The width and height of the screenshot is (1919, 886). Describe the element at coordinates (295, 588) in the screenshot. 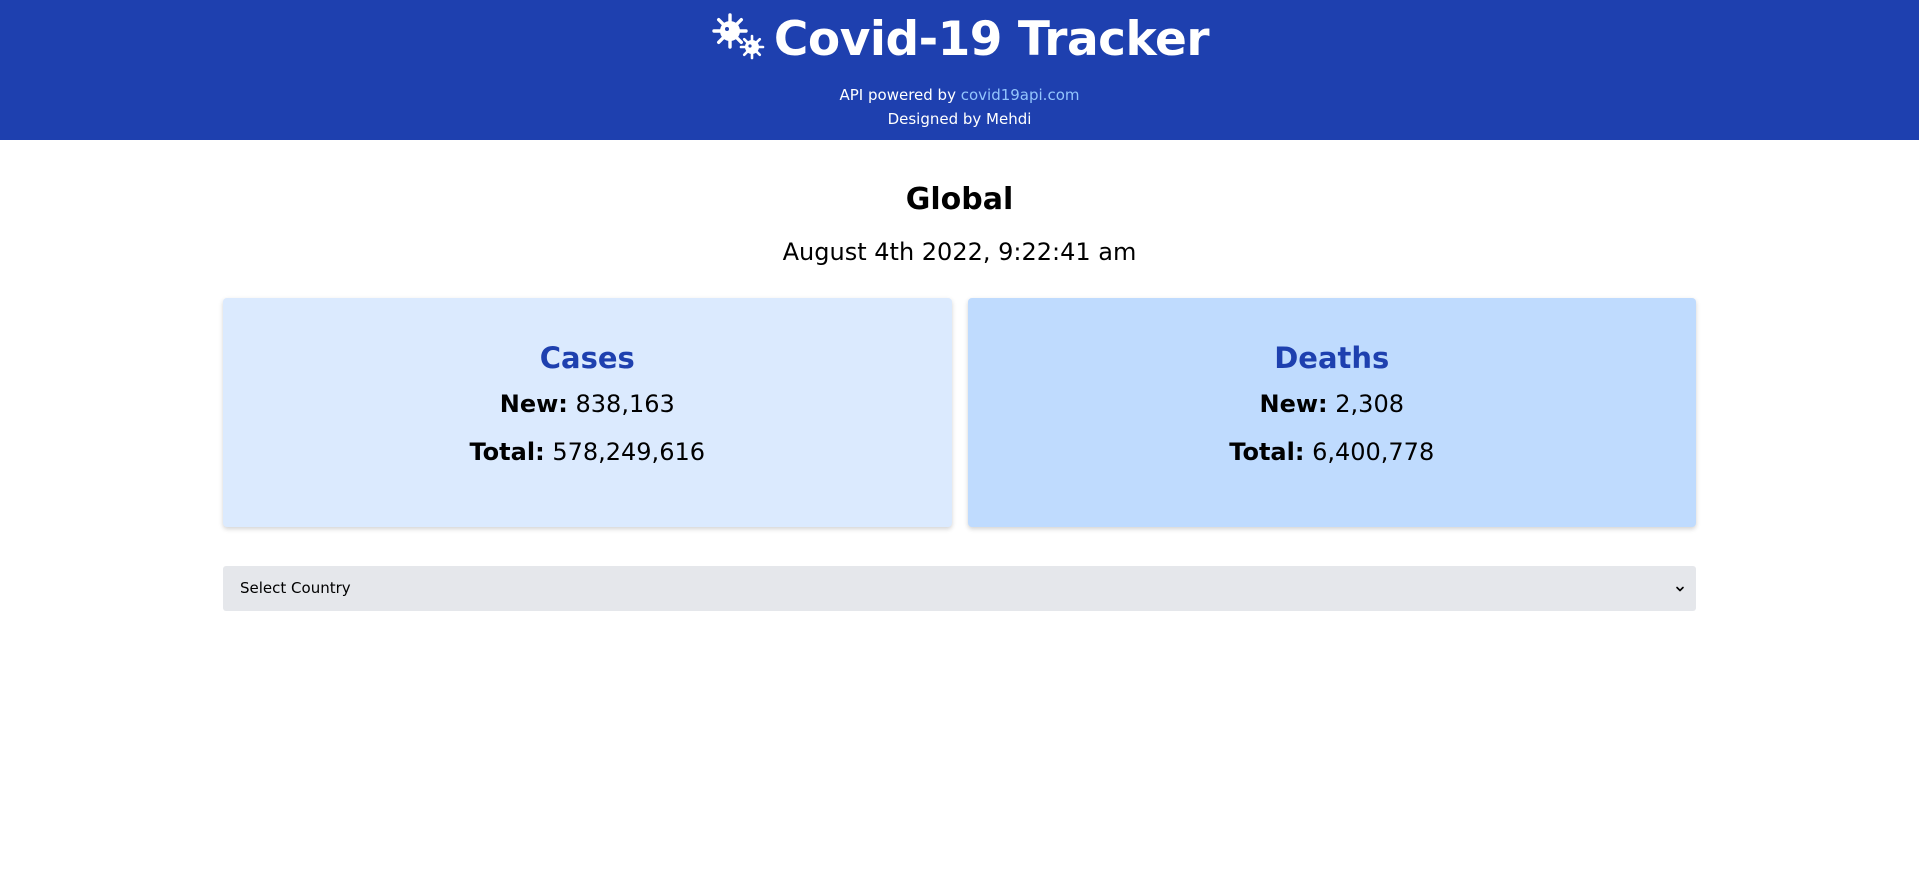

I see `country-select-value: Select Country` at that location.